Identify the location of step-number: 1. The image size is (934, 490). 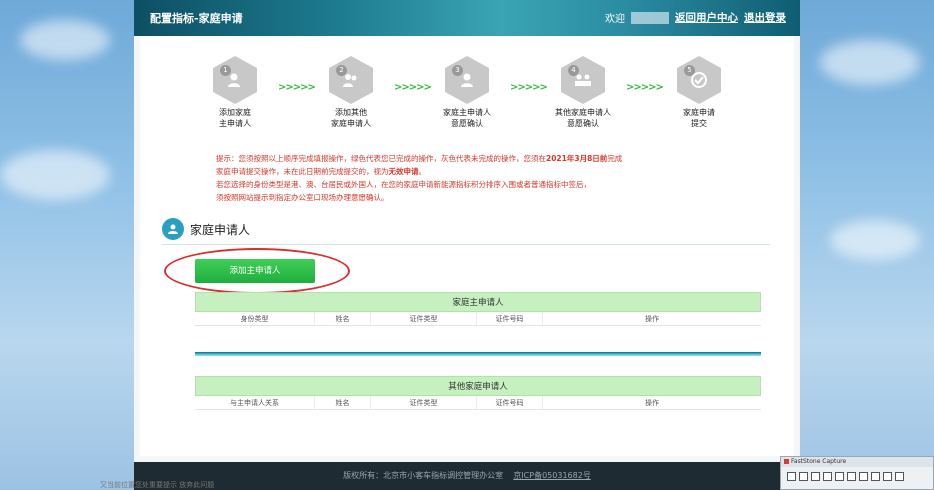
(225, 70).